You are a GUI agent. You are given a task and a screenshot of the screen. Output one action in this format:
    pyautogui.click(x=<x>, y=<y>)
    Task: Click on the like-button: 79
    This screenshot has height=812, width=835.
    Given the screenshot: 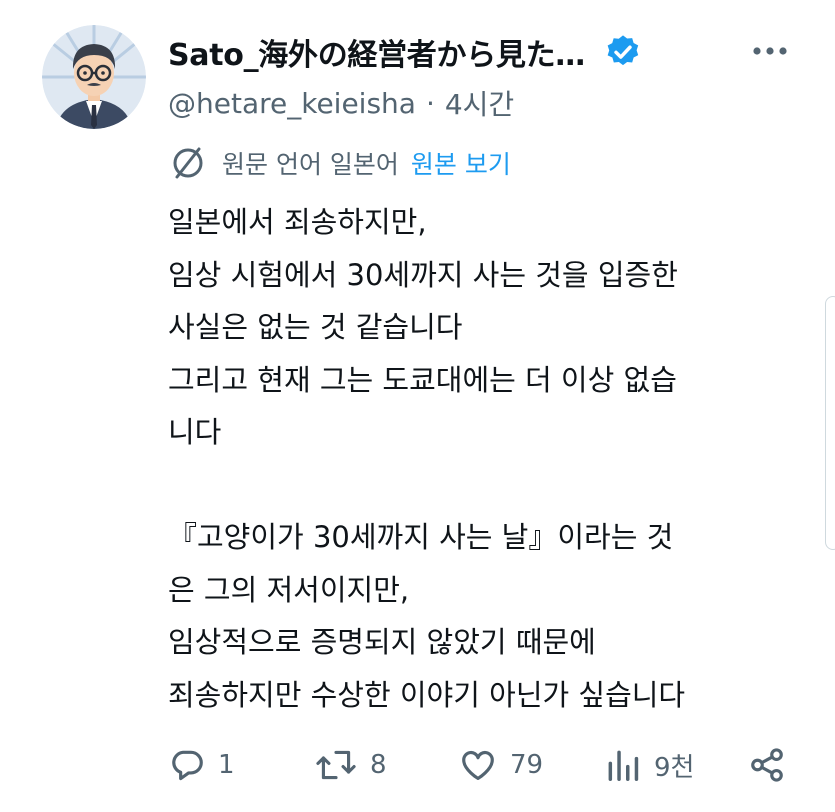 What is the action you would take?
    pyautogui.click(x=500, y=765)
    